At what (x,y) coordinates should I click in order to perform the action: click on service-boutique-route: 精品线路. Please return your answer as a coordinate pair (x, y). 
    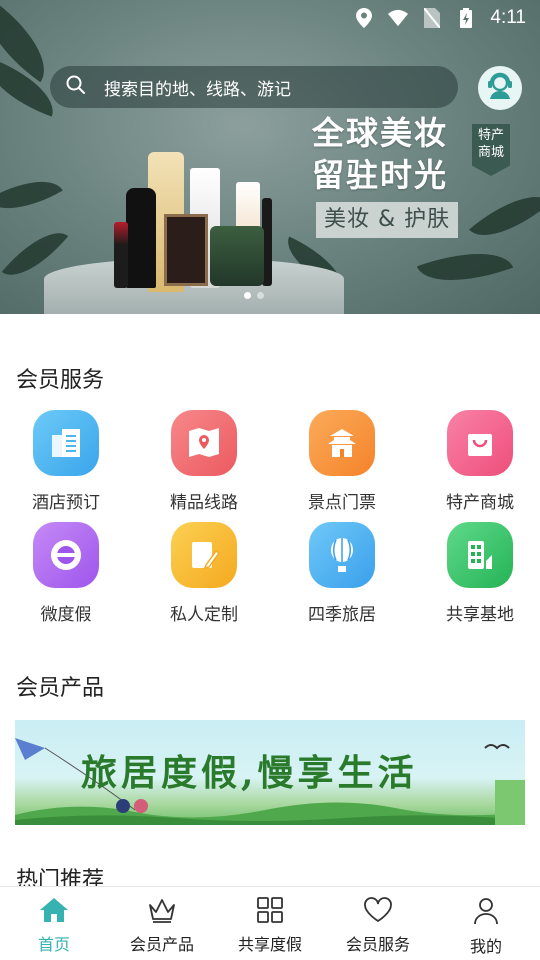
    Looking at the image, I should click on (204, 461).